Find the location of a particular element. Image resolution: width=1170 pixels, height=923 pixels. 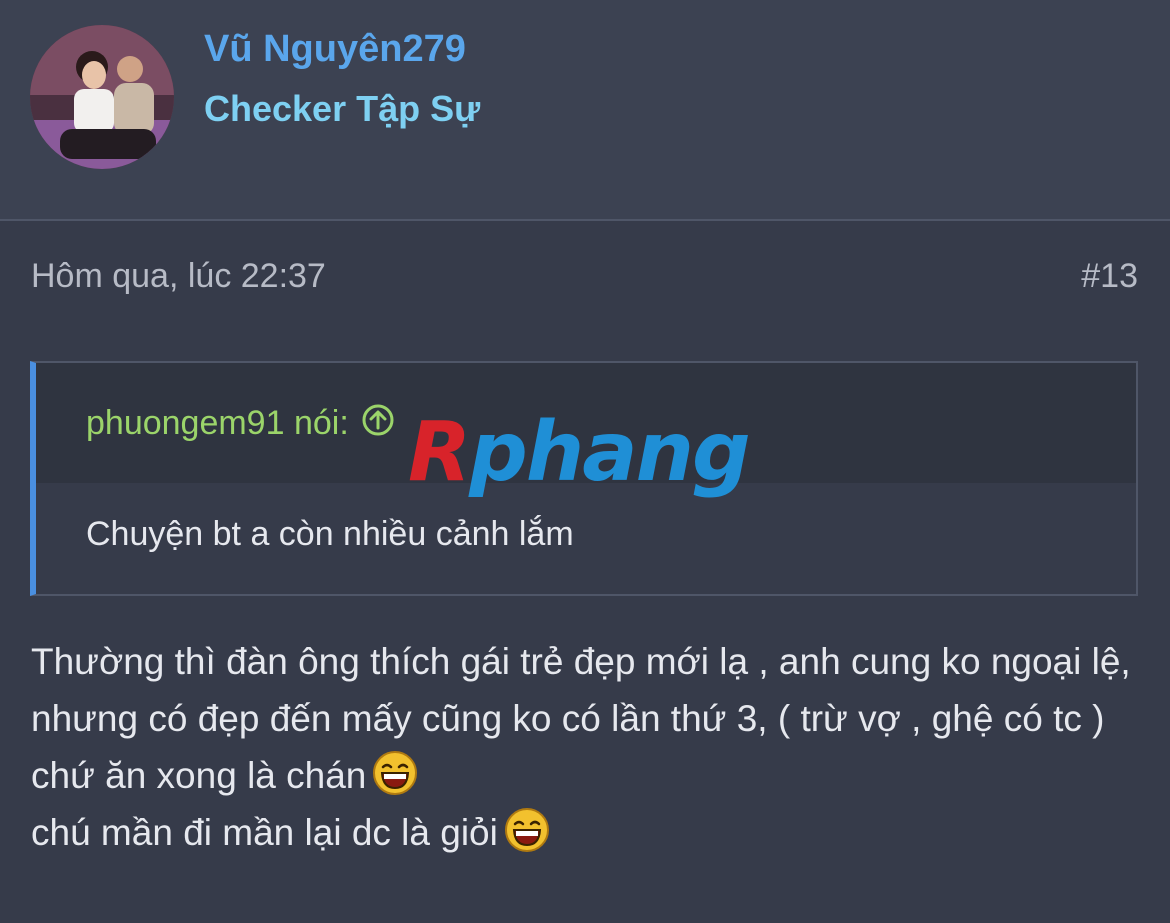

watermark-logo-rest: phang is located at coordinates (609, 452).